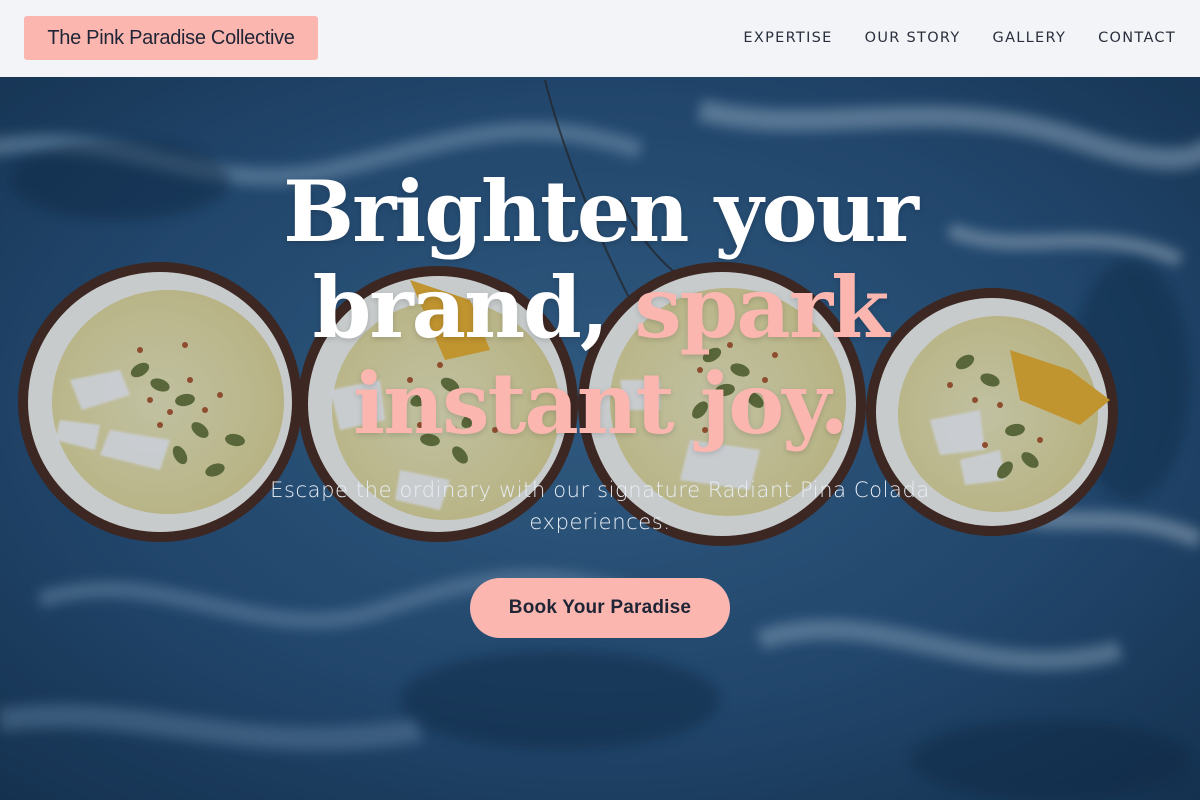 The width and height of the screenshot is (1200, 800). I want to click on headline-line-2: brand, spark, so click(600, 308).